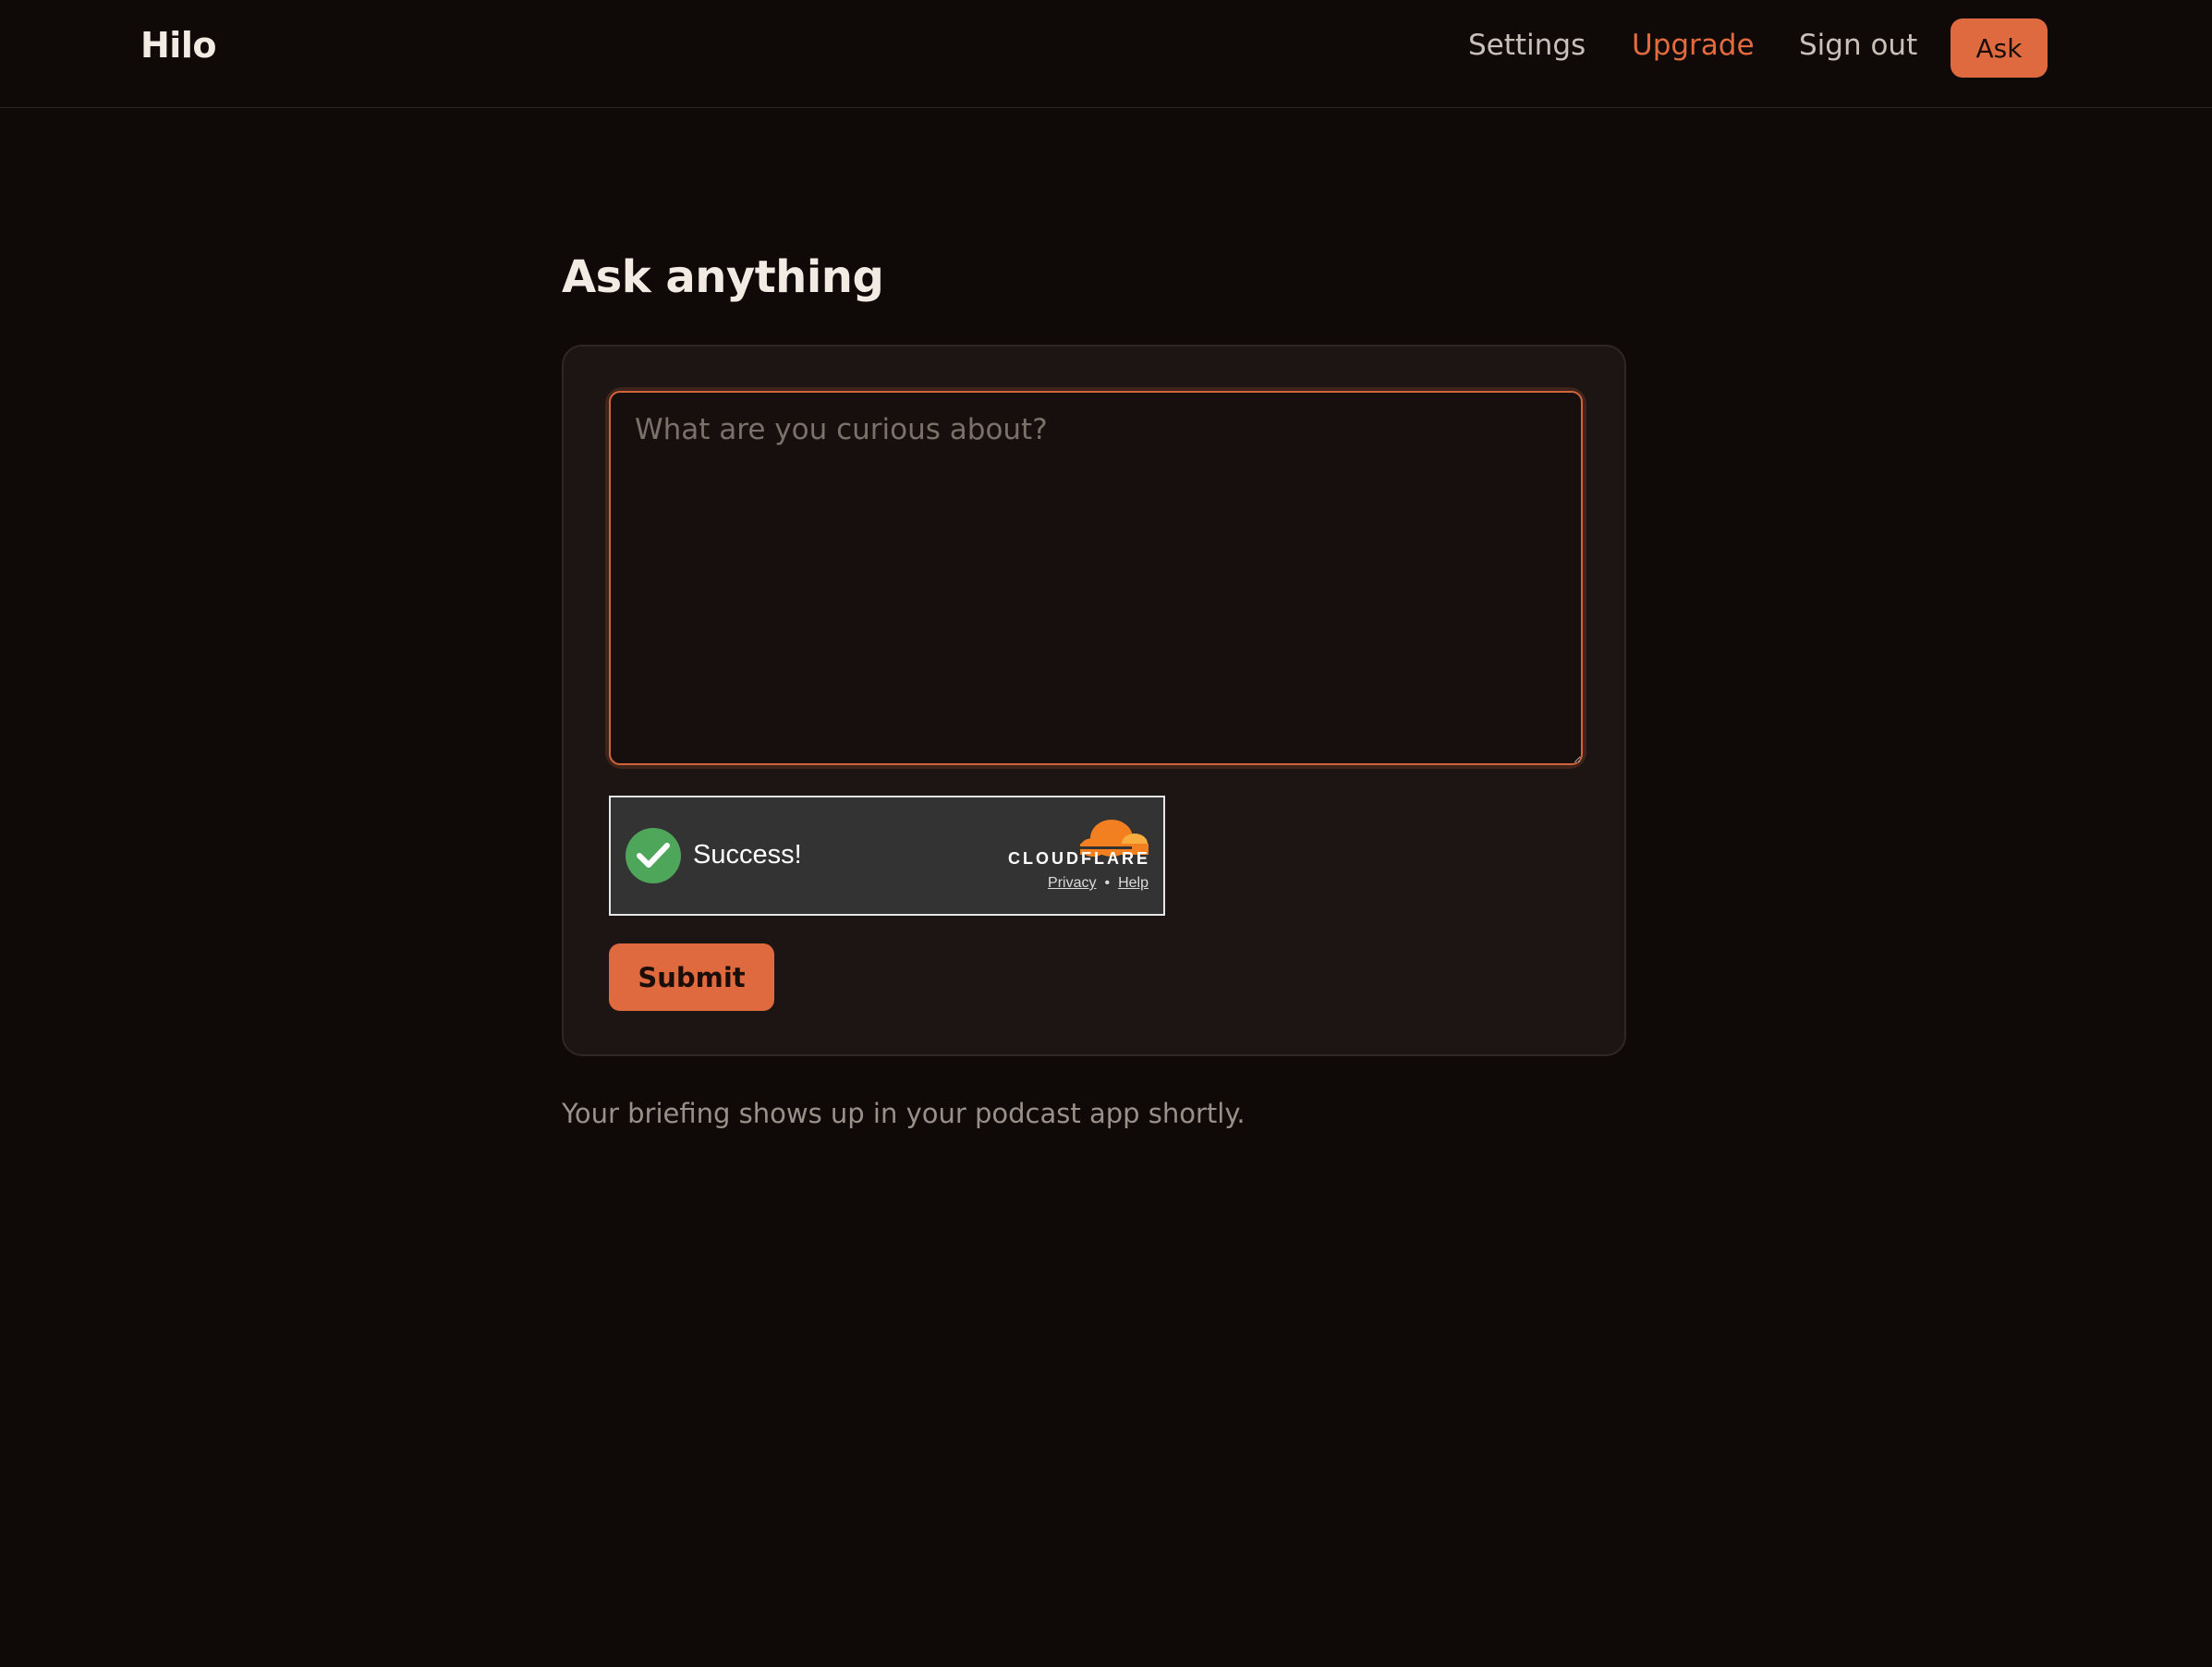  Describe the element at coordinates (1098, 883) in the screenshot. I see `captcha-links: Privacy • Help` at that location.